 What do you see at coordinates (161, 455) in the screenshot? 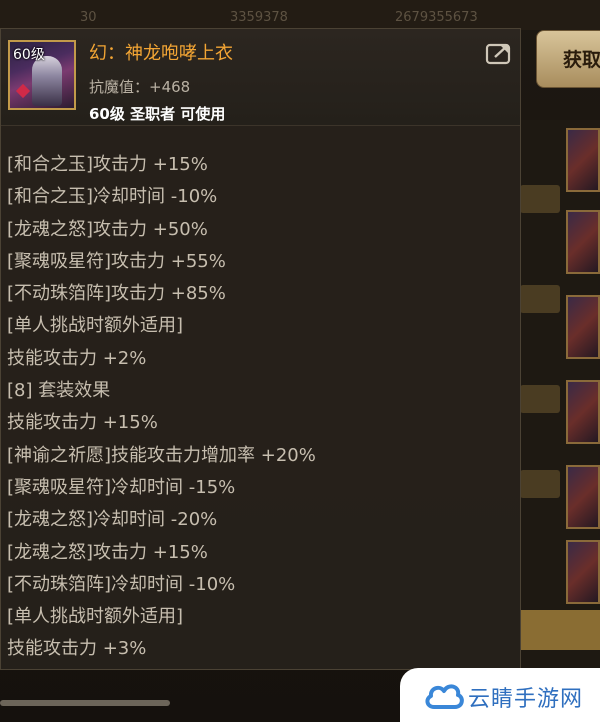
I see `effect-line: [神谕之祈愿]技能攻击力增加率 +20%` at bounding box center [161, 455].